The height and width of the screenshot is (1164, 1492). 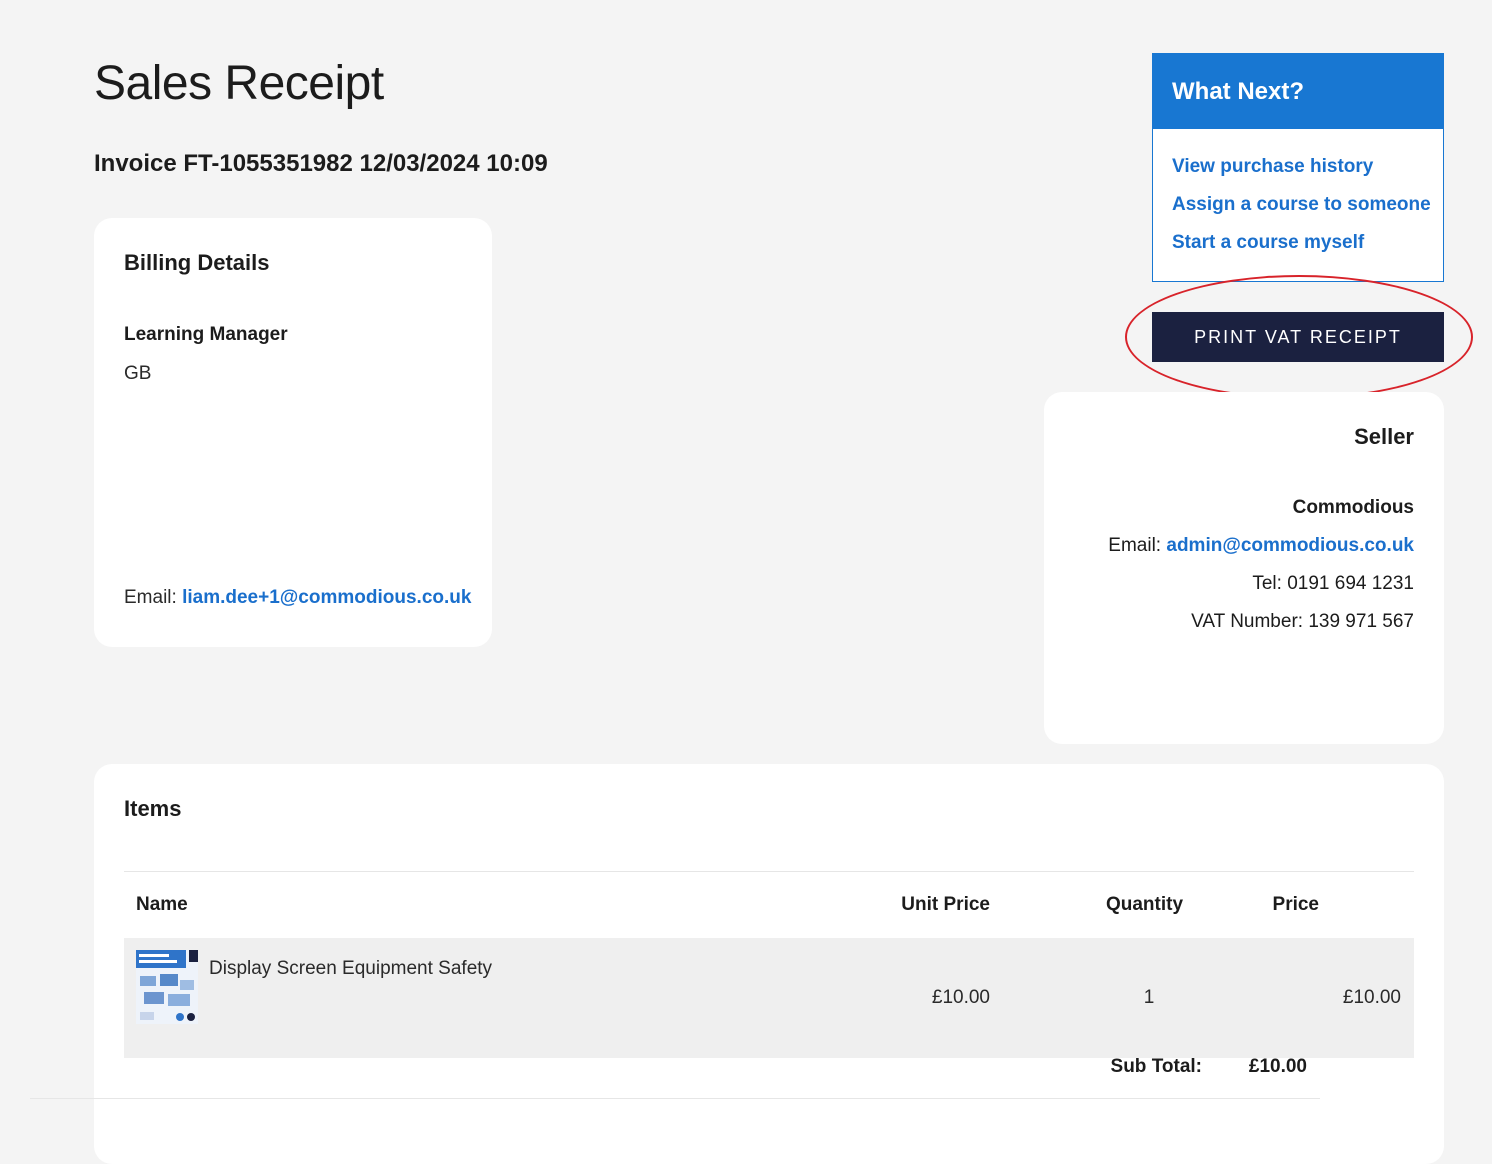 What do you see at coordinates (1333, 583) in the screenshot?
I see `seller-tel: Tel: 0191 694 1231` at bounding box center [1333, 583].